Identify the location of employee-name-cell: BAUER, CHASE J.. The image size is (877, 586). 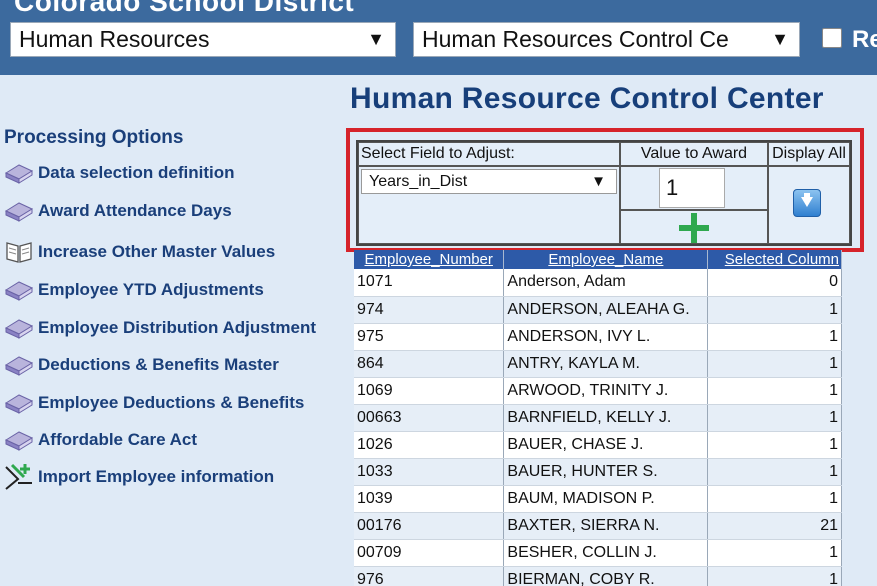
(606, 445).